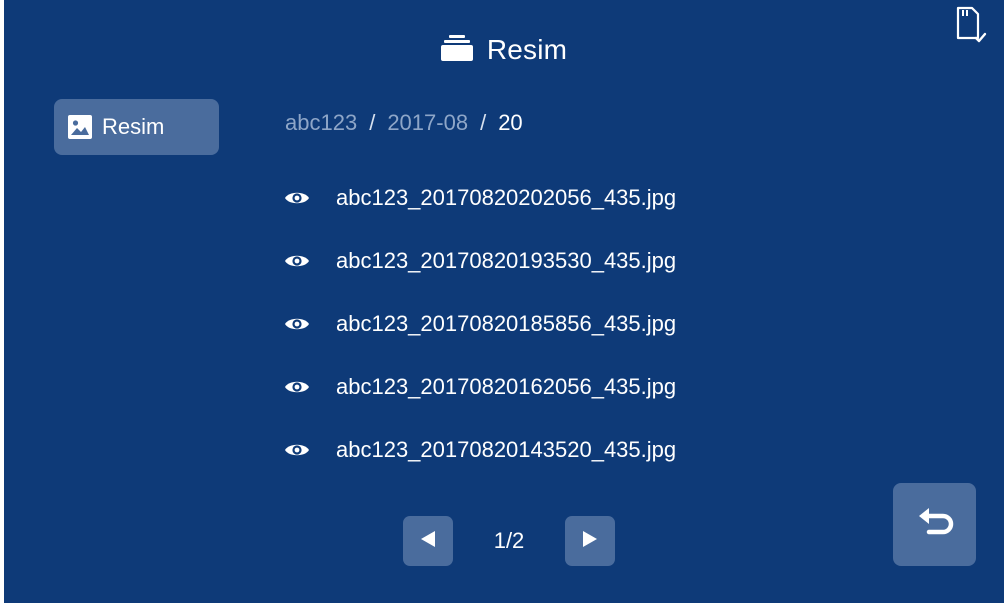 This screenshot has height=605, width=1004. Describe the element at coordinates (506, 197) in the screenshot. I see `file-name: abc123_20170820202056_435.jpg` at that location.